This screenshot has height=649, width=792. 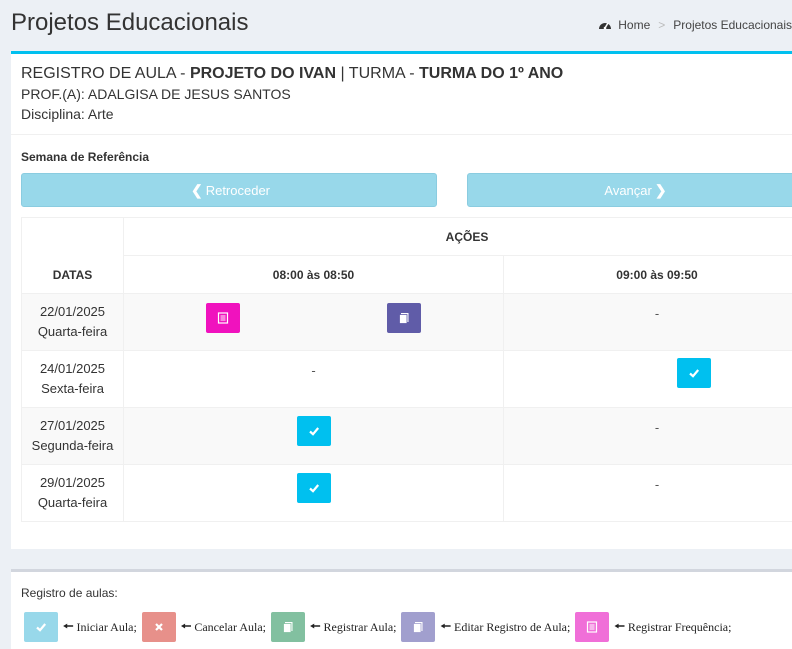 What do you see at coordinates (679, 626) in the screenshot?
I see `legend-label: Registrar Frequência;` at bounding box center [679, 626].